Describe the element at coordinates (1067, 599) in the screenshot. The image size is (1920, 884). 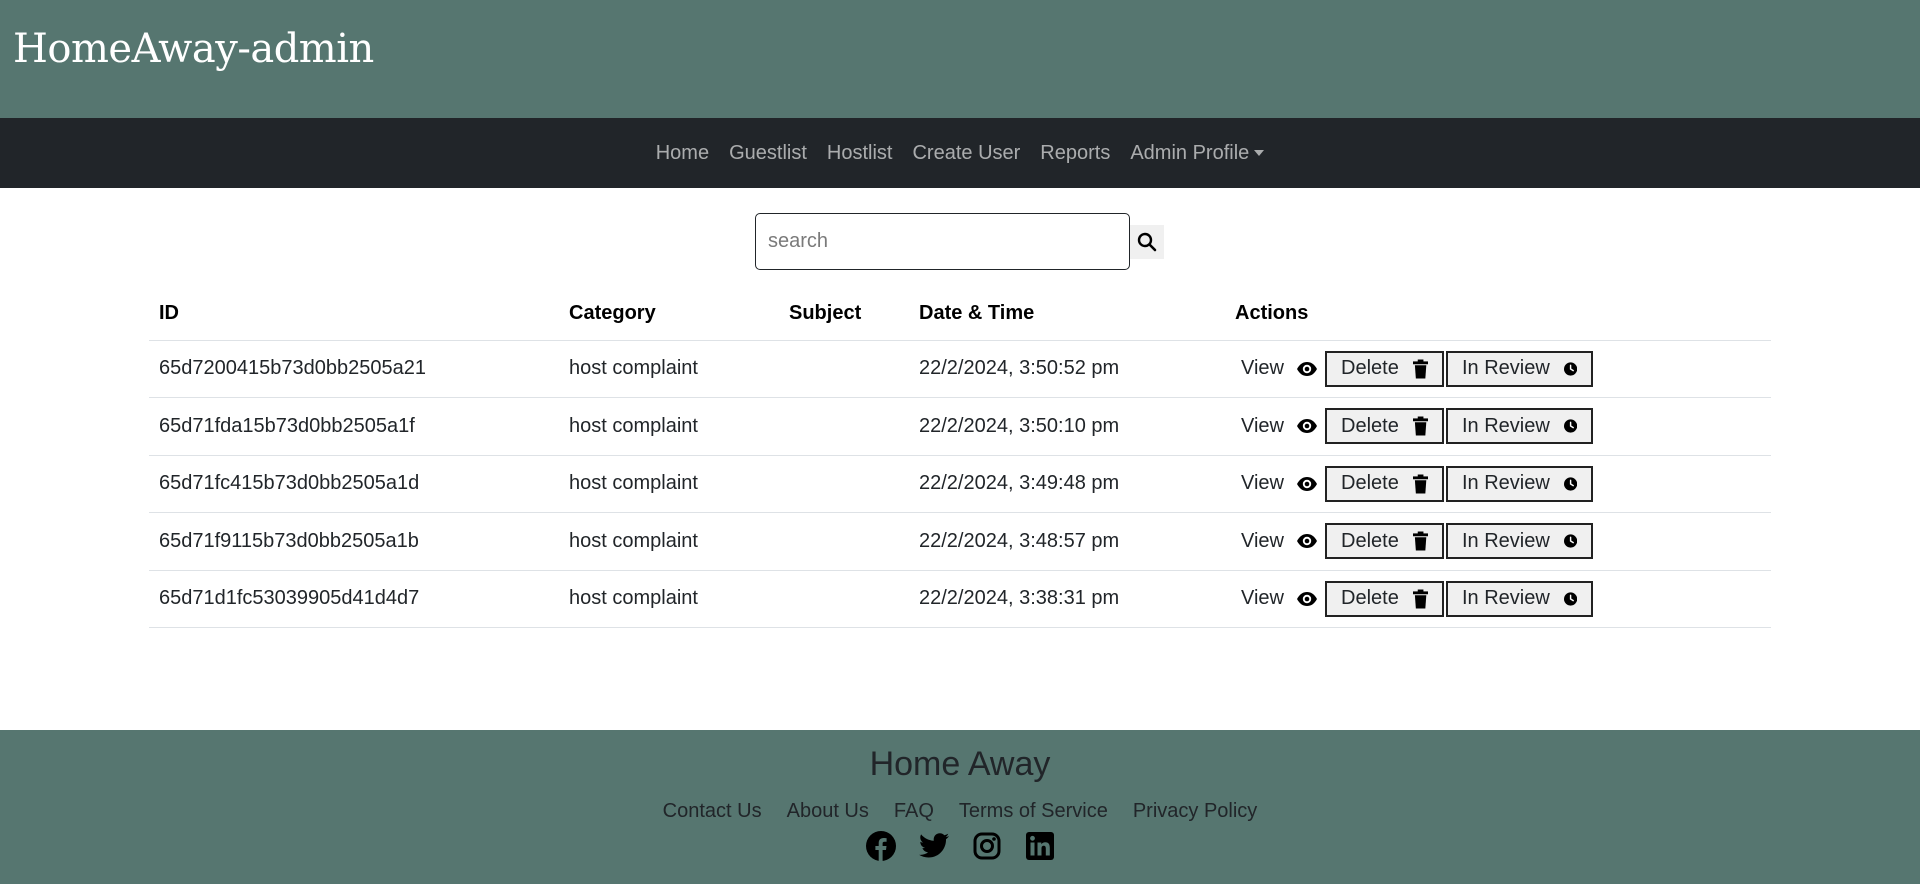
I see `cell-datetime: 22/2/2024, 3:38:31 pm` at that location.